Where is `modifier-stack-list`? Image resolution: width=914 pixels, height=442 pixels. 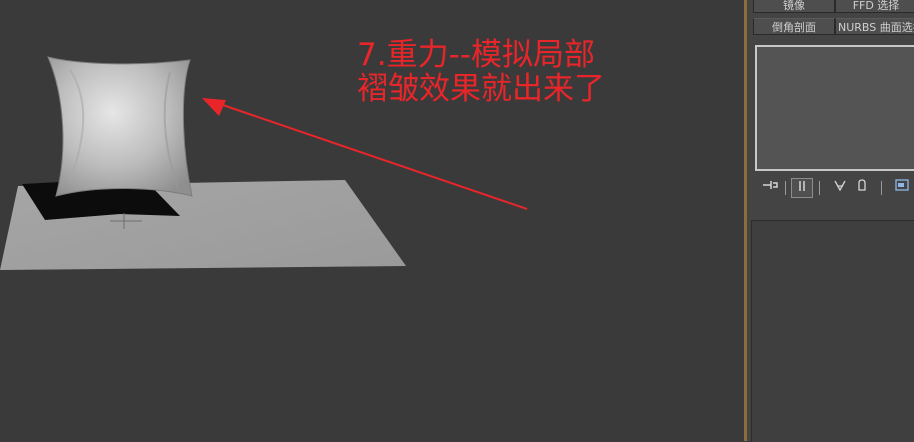
modifier-stack-list is located at coordinates (834, 108).